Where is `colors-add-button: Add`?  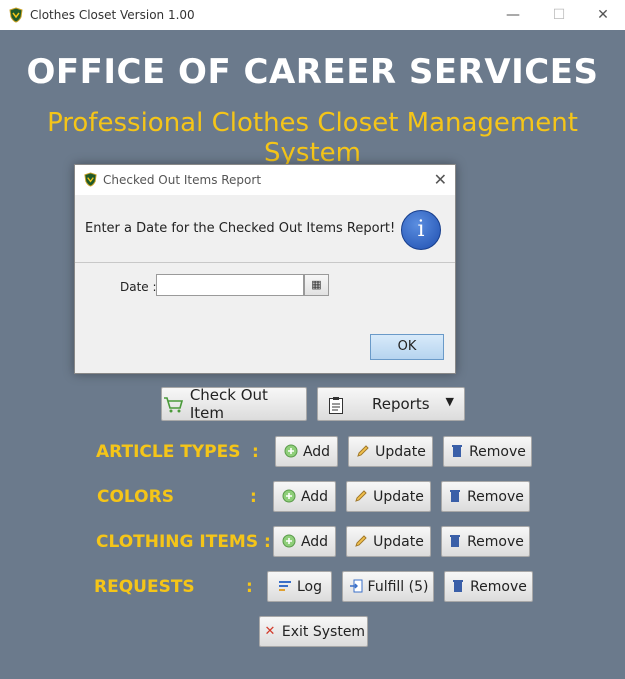 colors-add-button: Add is located at coordinates (304, 496).